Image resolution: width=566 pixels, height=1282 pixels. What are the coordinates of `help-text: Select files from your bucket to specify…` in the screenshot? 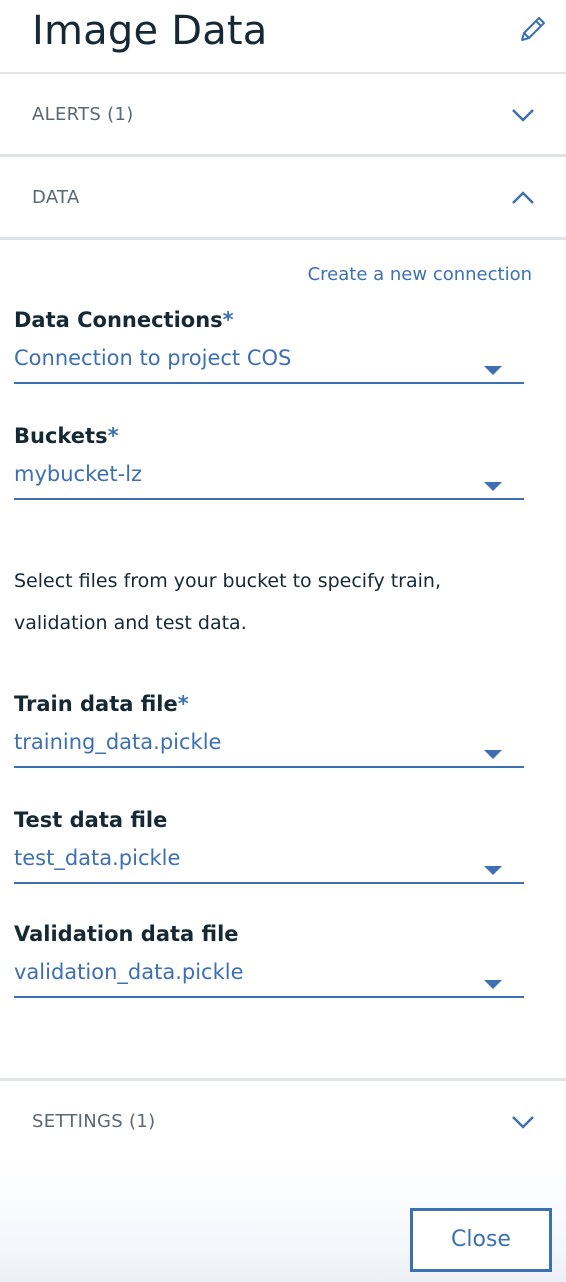 It's located at (227, 602).